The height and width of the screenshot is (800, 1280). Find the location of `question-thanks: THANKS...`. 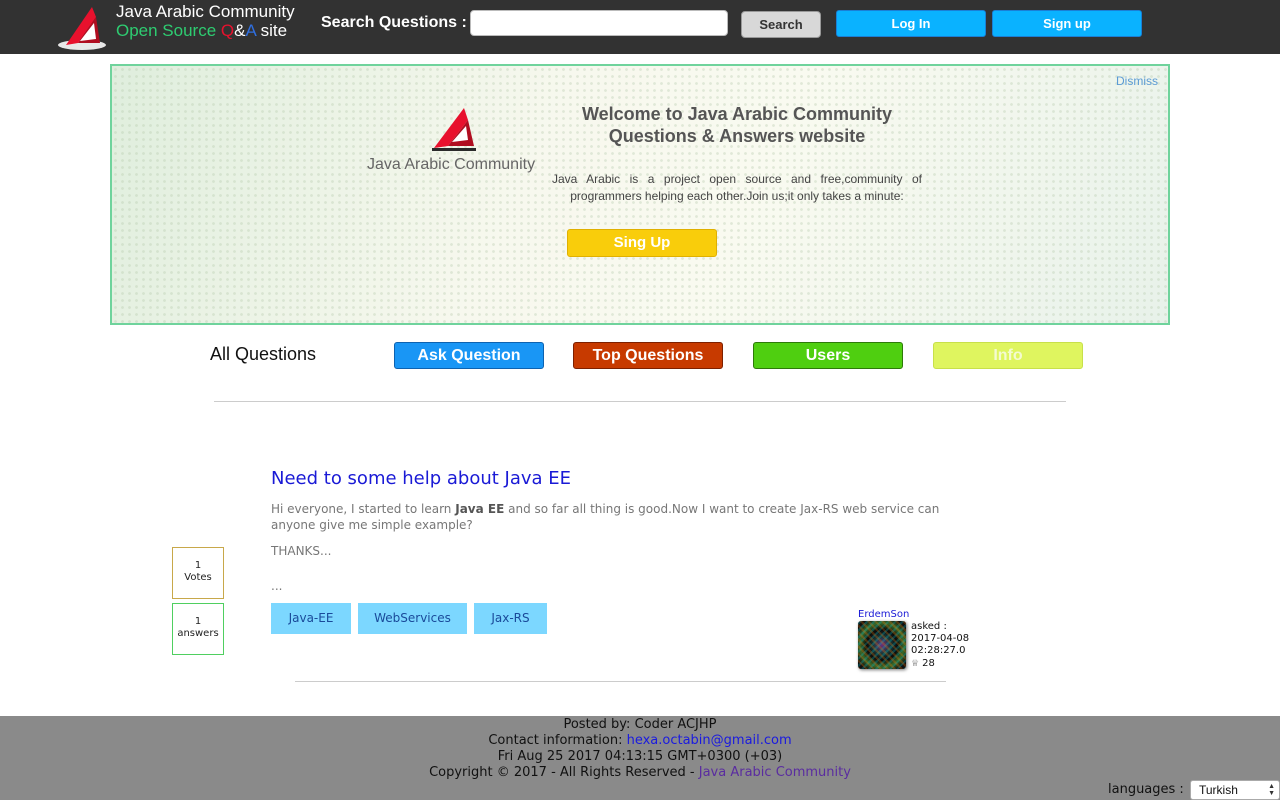

question-thanks: THANKS... is located at coordinates (301, 551).